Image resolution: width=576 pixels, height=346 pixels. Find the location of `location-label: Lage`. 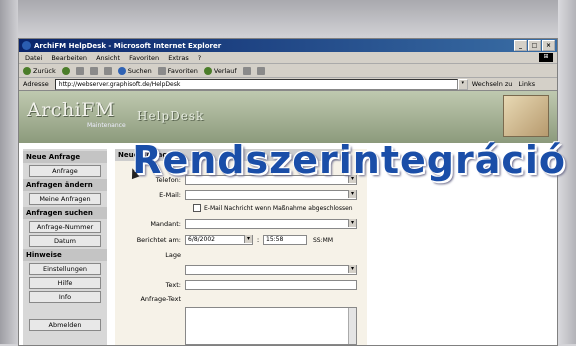

location-label: Lage is located at coordinates (173, 255).